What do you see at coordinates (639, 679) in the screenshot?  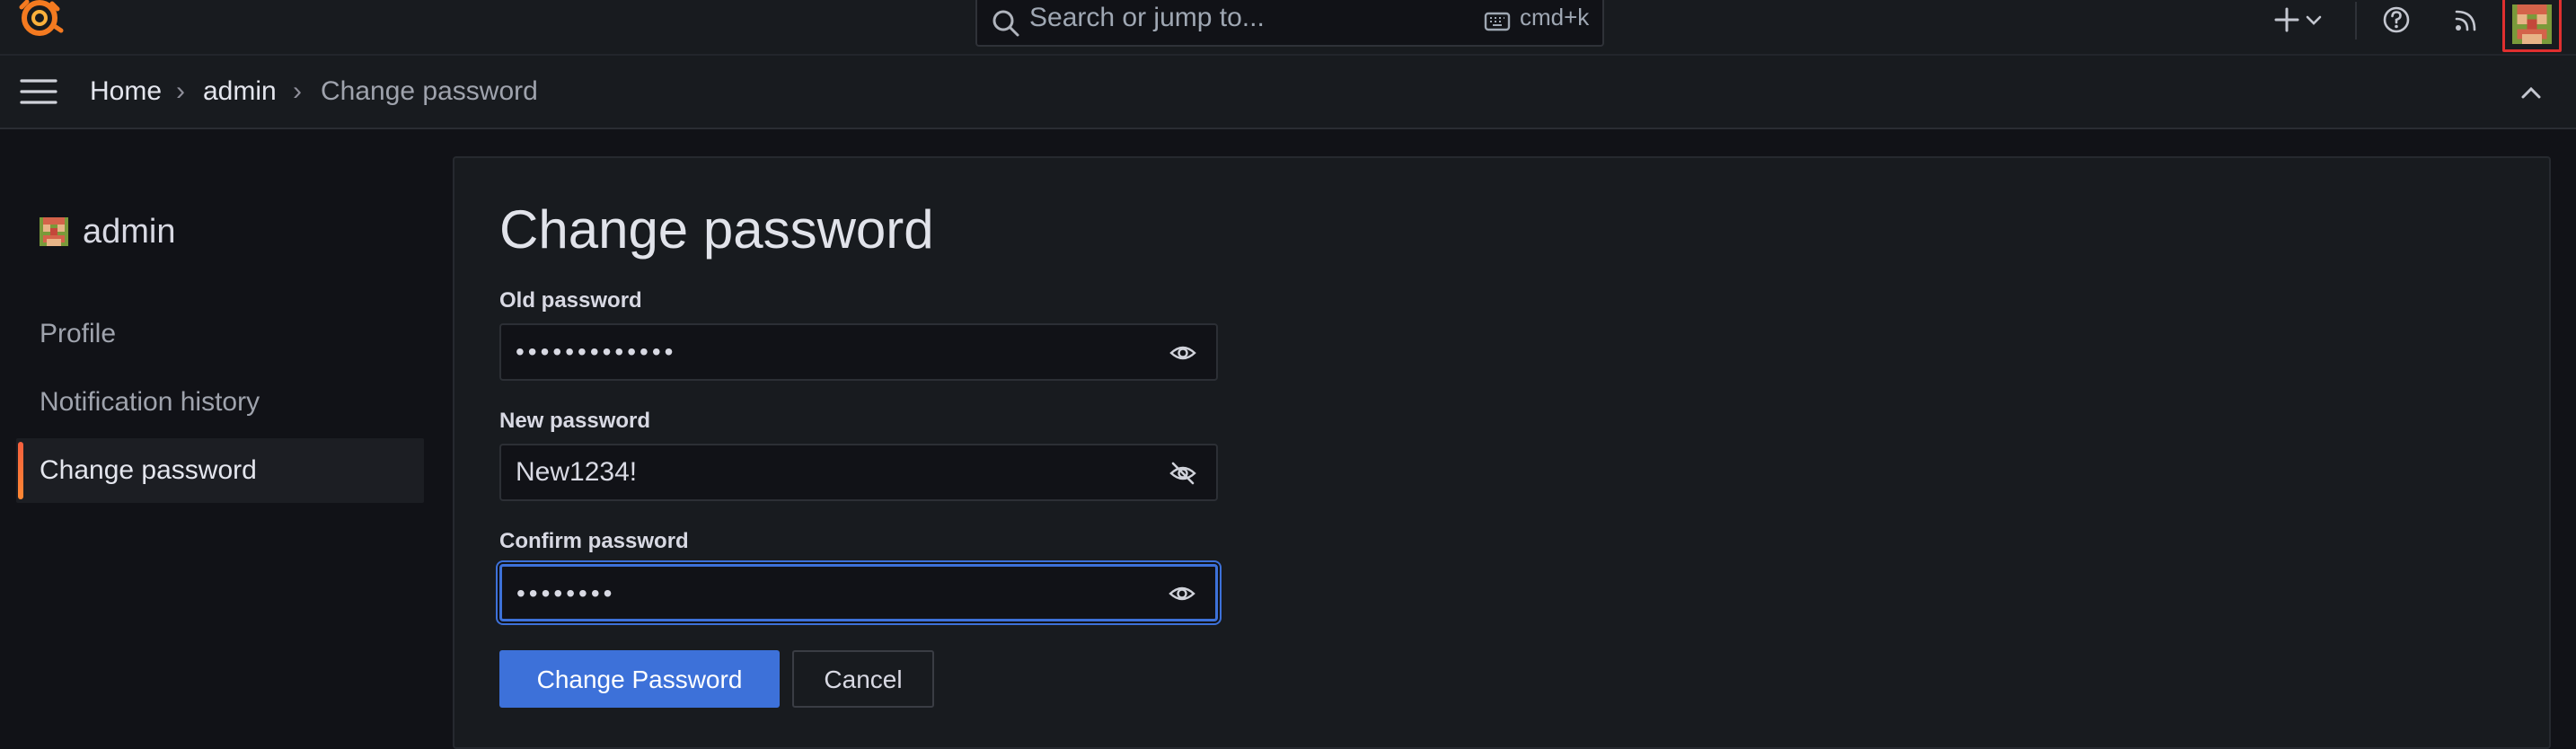 I see `change-password-button: Change Password` at bounding box center [639, 679].